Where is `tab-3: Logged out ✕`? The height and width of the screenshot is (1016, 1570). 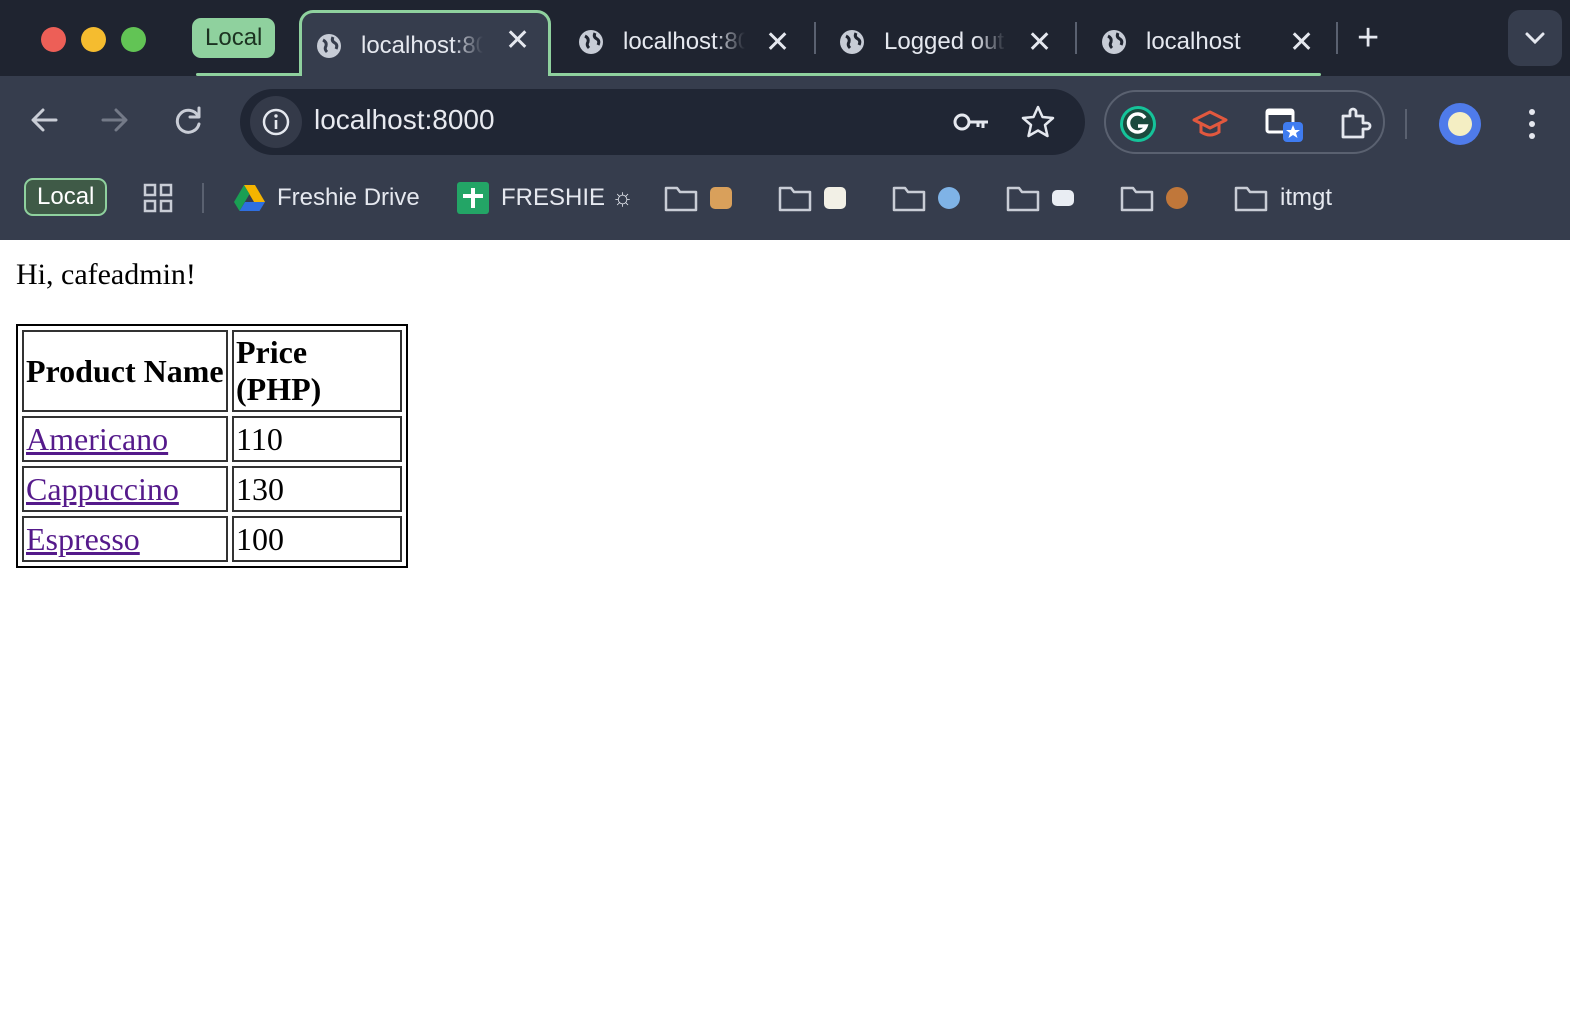 tab-3: Logged out ✕ is located at coordinates (953, 42).